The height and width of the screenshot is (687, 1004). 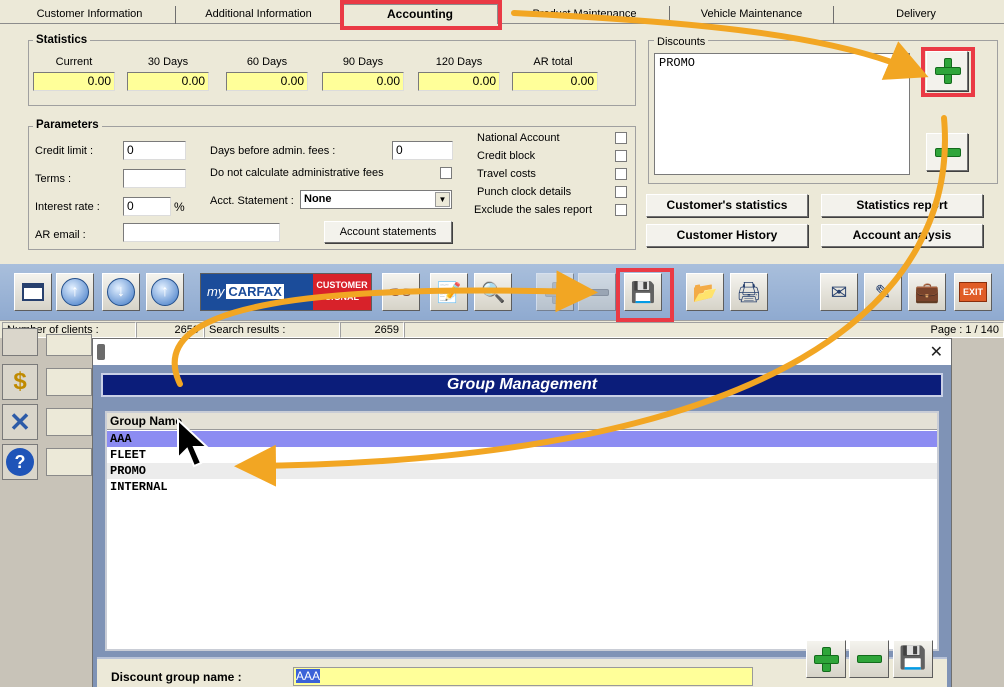 What do you see at coordinates (522, 352) in the screenshot?
I see `dialog-titlebar: ✕` at bounding box center [522, 352].